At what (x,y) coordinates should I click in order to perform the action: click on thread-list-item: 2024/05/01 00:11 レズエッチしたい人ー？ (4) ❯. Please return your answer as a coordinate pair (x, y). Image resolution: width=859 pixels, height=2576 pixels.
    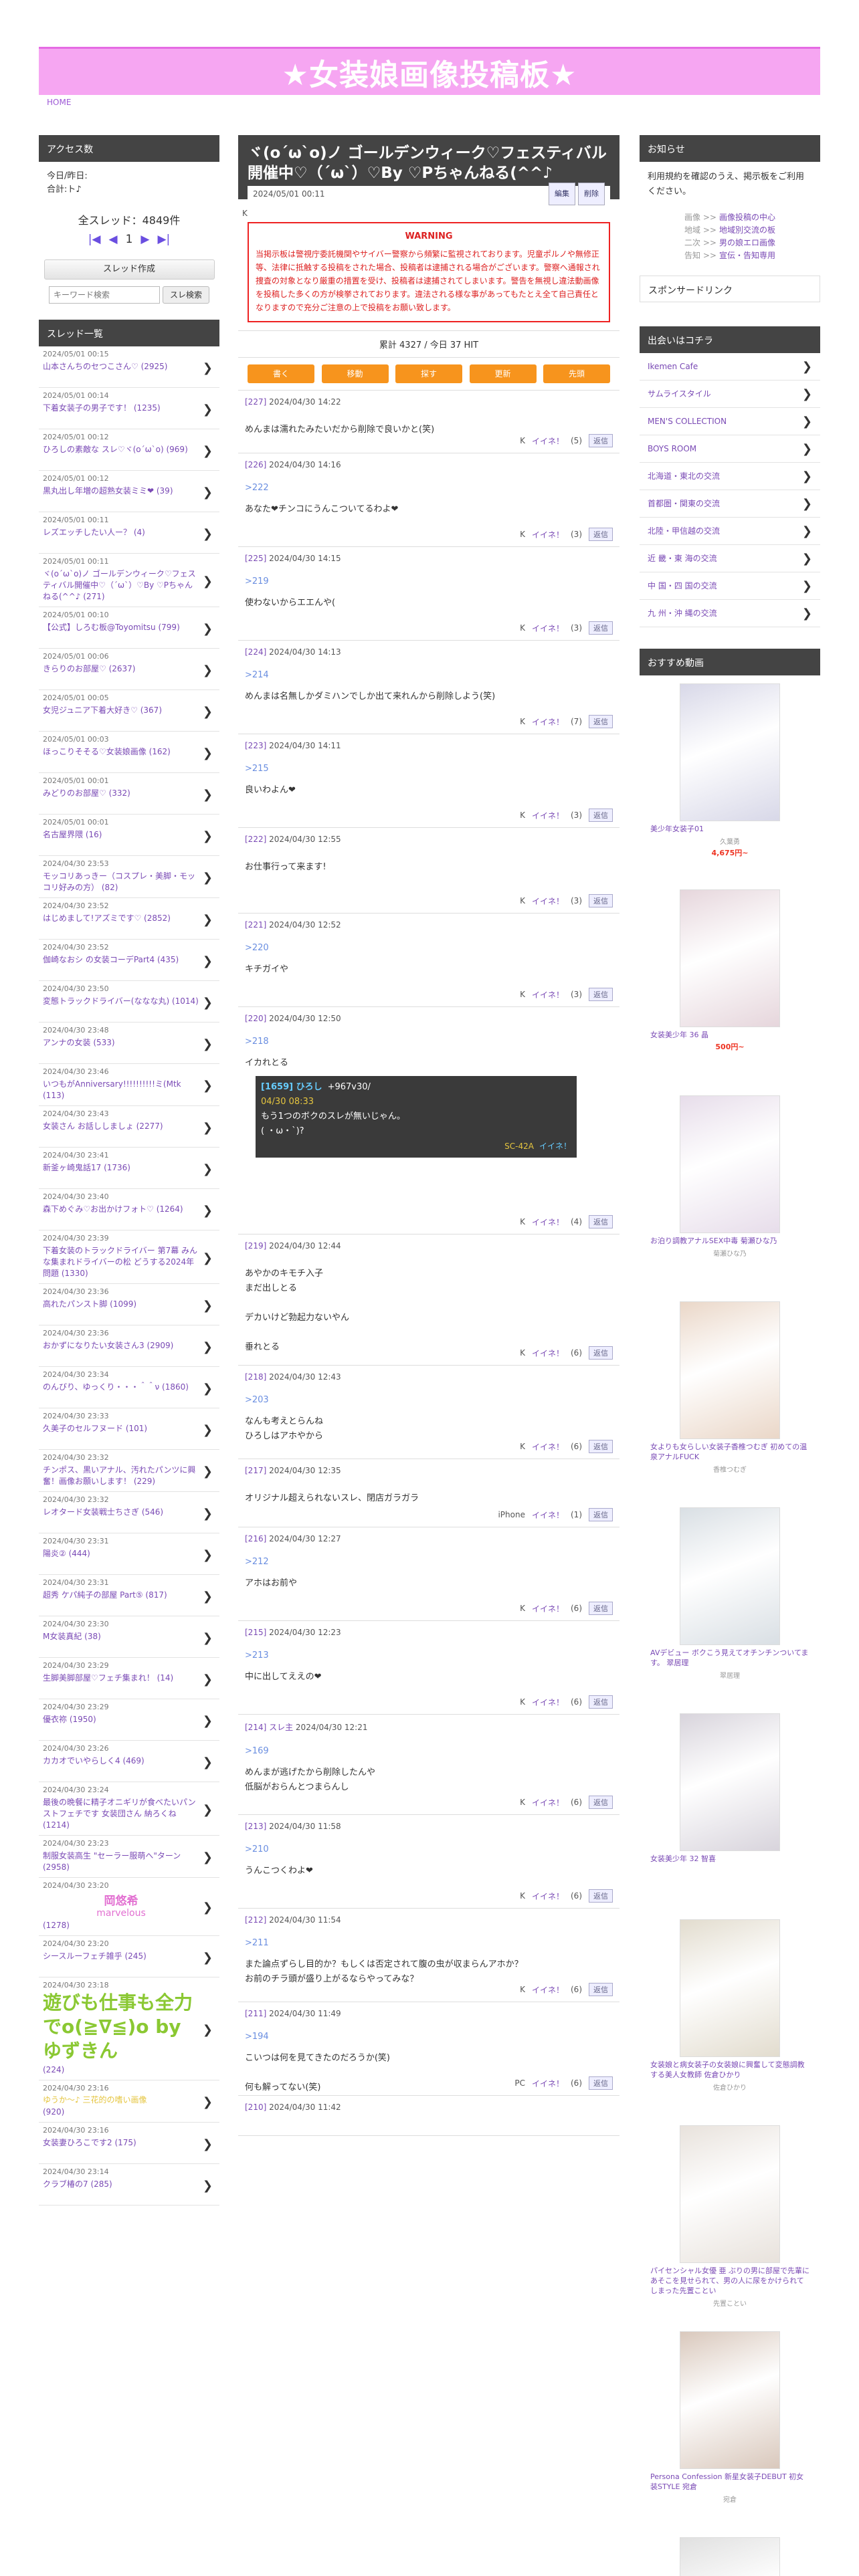
    Looking at the image, I should click on (129, 533).